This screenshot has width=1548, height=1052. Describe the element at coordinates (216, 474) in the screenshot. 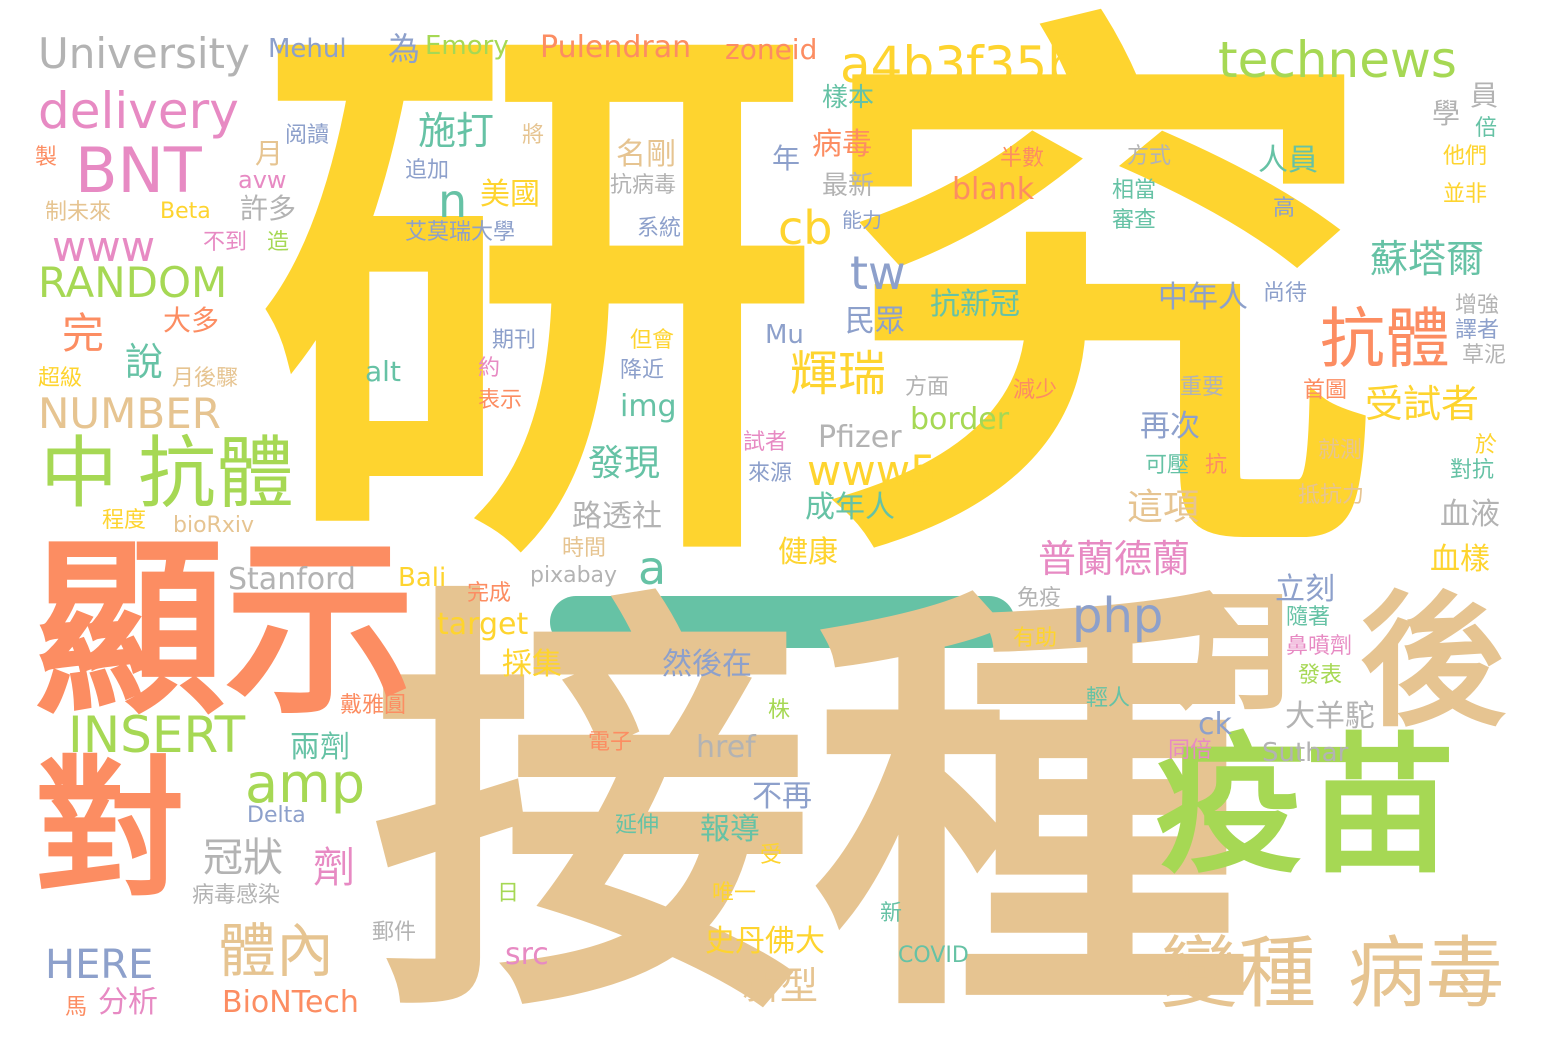

I see `cloud-word-cjk-10: 抗體` at that location.